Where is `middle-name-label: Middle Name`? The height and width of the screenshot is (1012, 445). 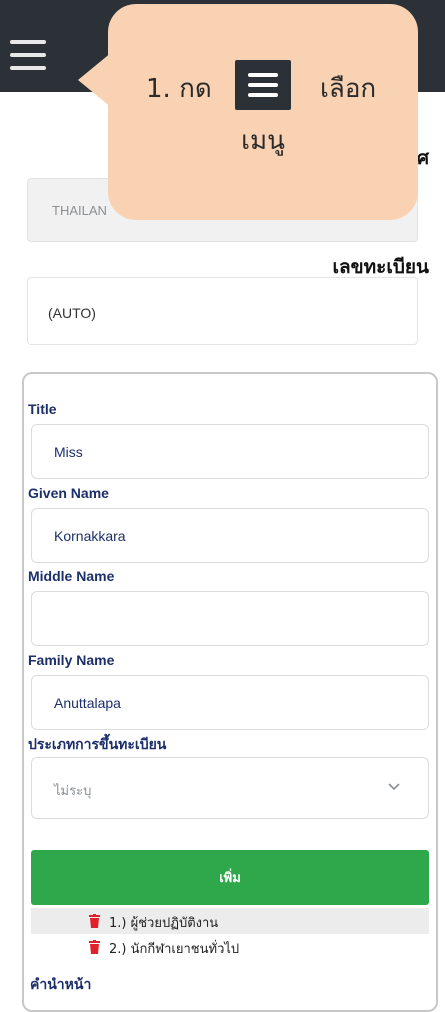
middle-name-label: Middle Name is located at coordinates (71, 576).